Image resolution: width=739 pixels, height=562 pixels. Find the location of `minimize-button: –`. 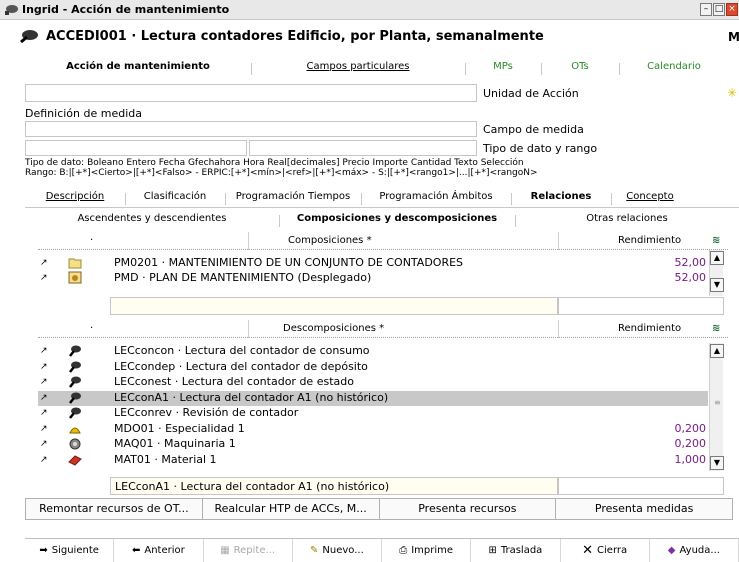

minimize-button: – is located at coordinates (706, 9).